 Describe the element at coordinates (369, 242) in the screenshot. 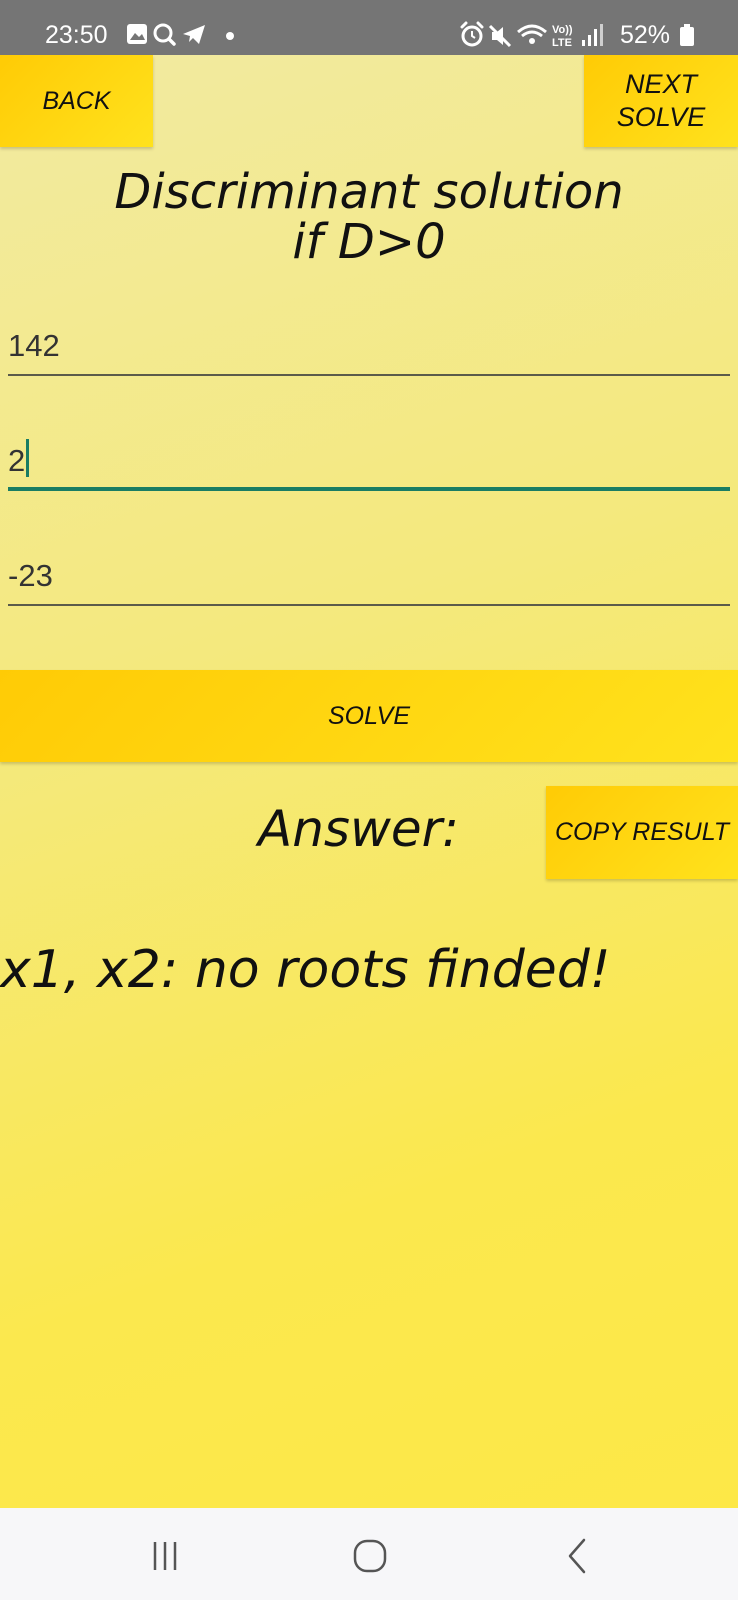

I see `page-title-line2: if D>0` at that location.